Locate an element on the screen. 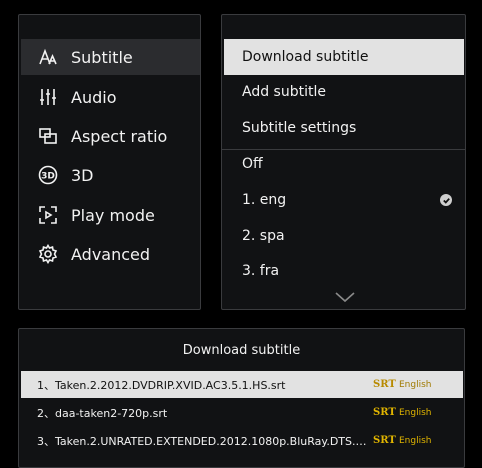  sidebar-item-play-mode: Play mode is located at coordinates (110, 215).